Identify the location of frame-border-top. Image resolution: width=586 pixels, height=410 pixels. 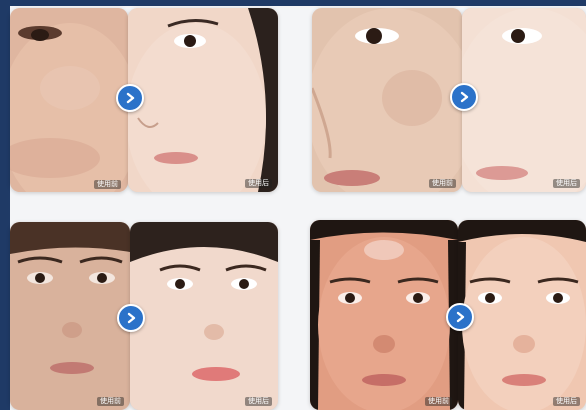
(293, 3).